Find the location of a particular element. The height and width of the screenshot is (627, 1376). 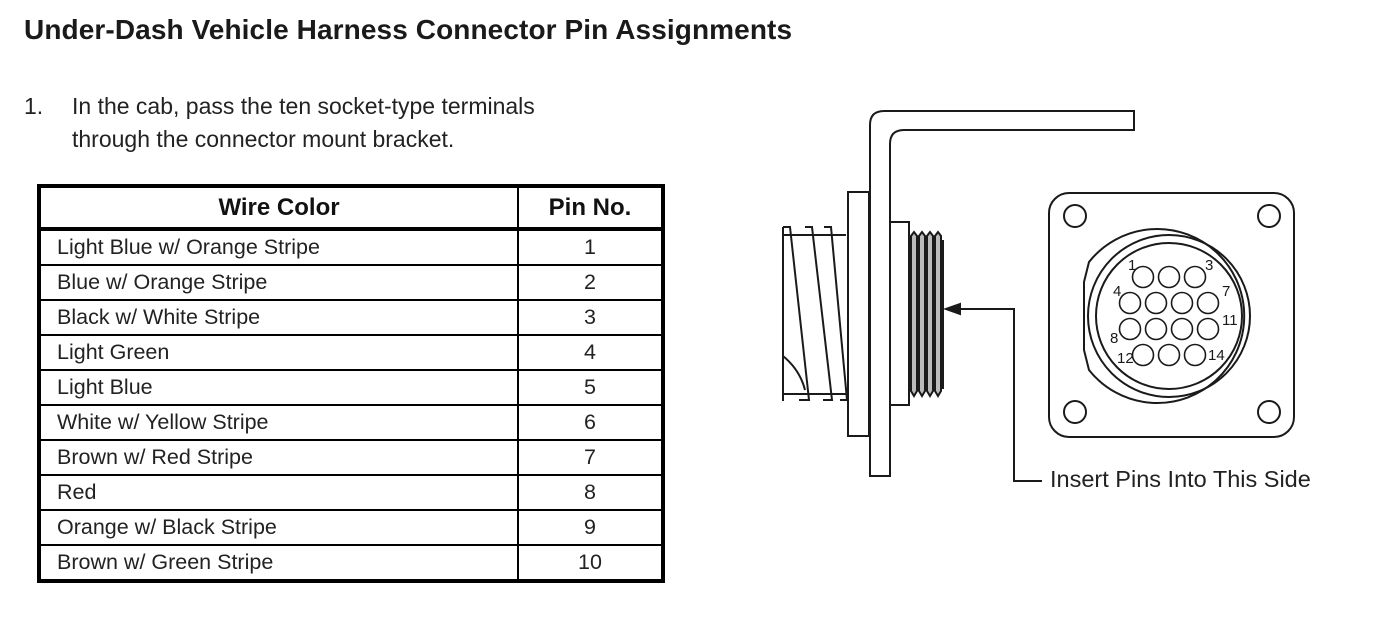

pin-number-cell: 6 is located at coordinates (590, 422).